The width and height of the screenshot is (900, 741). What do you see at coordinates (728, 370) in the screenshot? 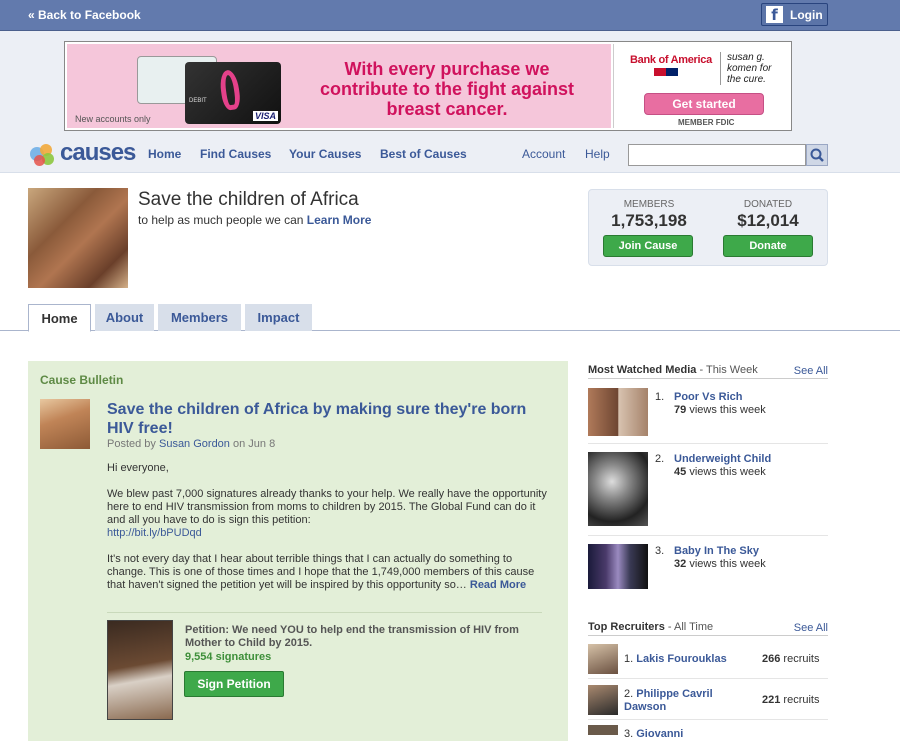
I see `media-period: - This Week` at bounding box center [728, 370].